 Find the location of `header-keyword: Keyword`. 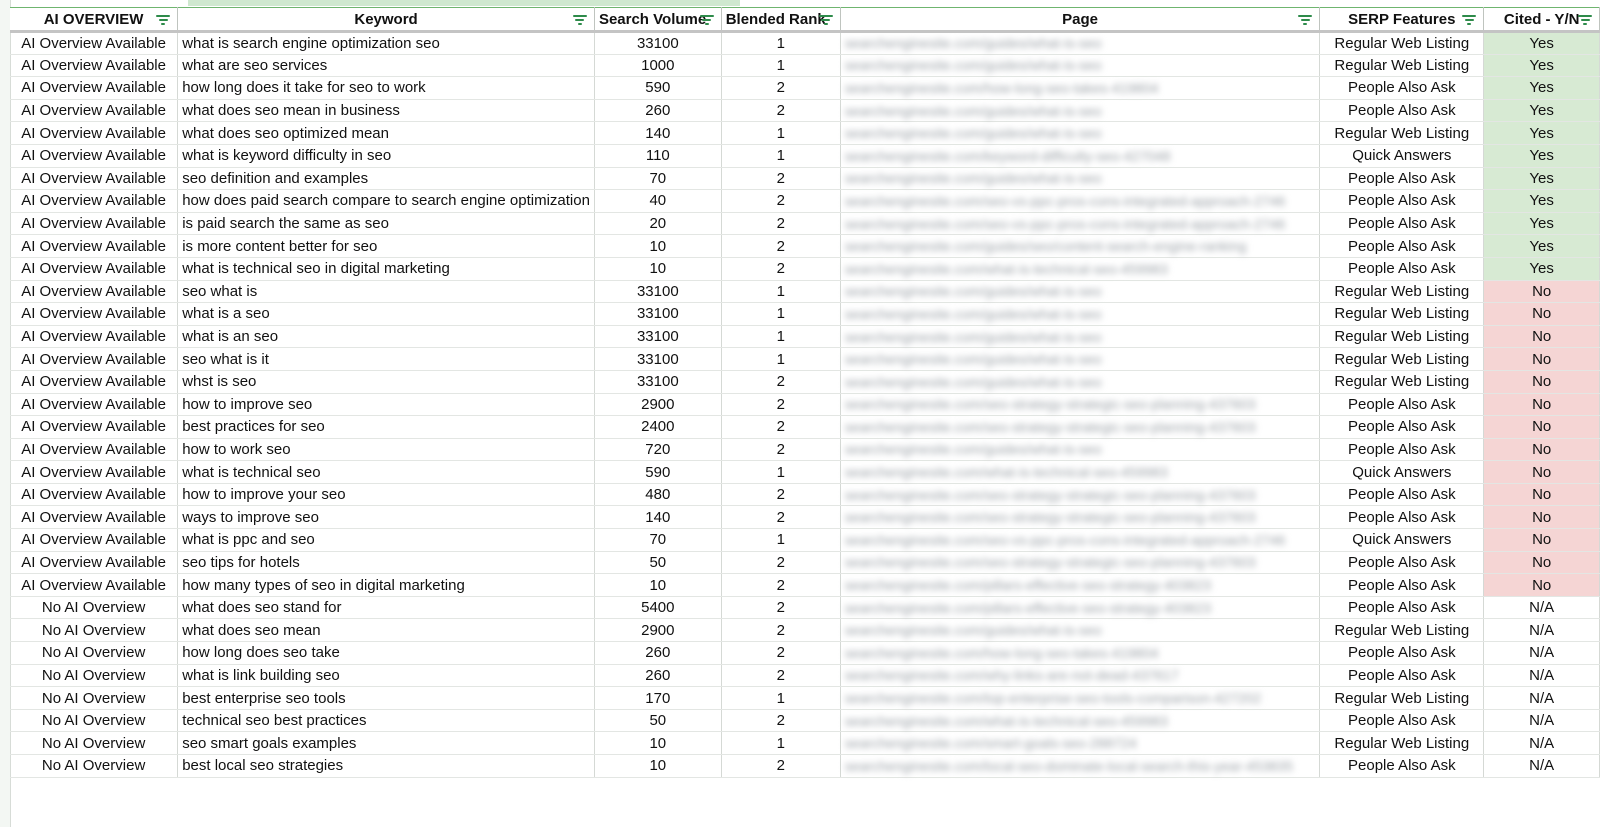

header-keyword: Keyword is located at coordinates (386, 20).